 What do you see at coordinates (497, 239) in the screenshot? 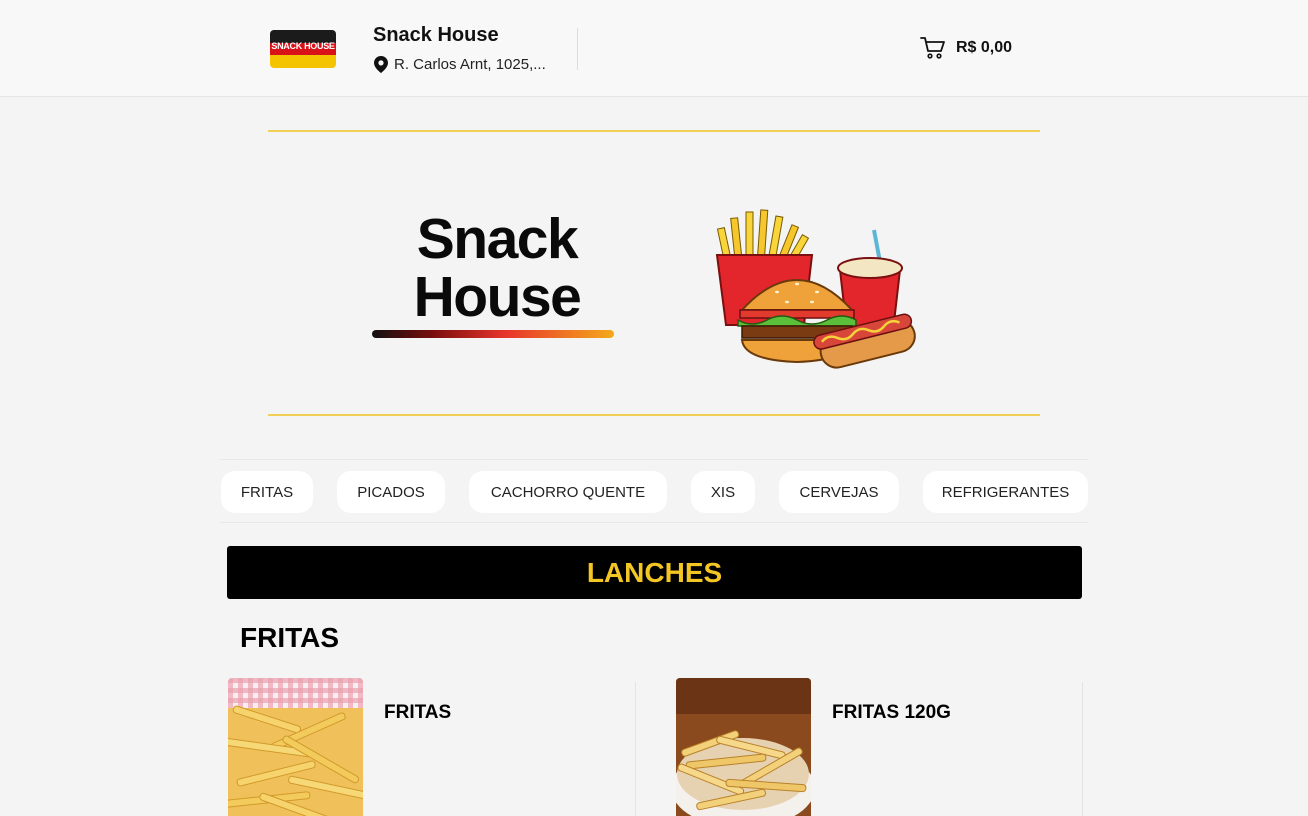
I see `hero-title-line1: Snack` at bounding box center [497, 239].